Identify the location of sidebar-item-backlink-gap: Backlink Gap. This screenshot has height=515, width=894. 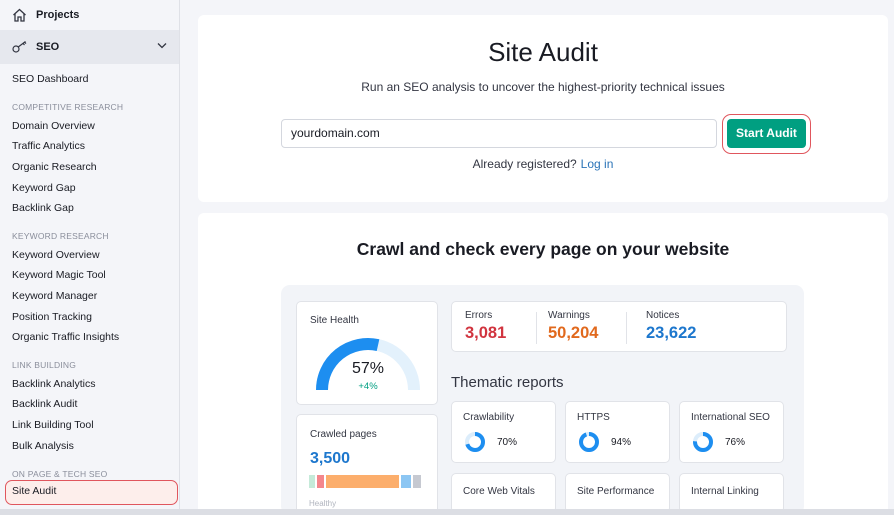
(43, 208).